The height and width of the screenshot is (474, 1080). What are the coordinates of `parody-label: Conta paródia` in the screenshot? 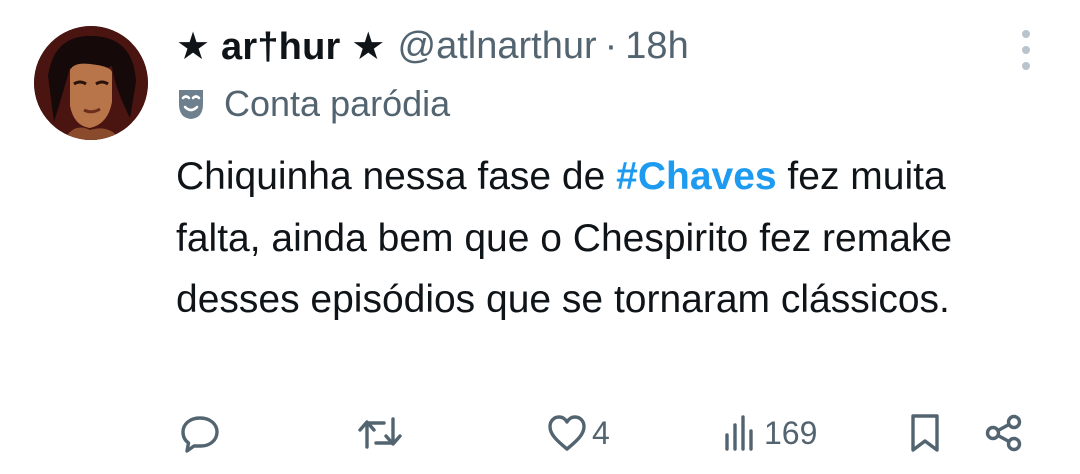 It's located at (313, 104).